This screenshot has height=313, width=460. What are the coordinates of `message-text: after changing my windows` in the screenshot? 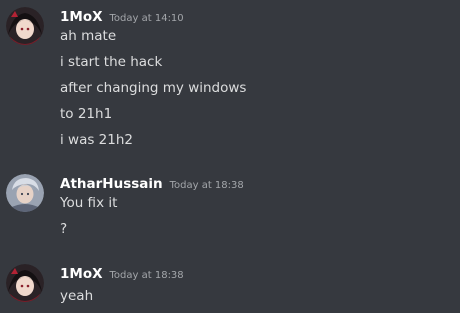 It's located at (153, 88).